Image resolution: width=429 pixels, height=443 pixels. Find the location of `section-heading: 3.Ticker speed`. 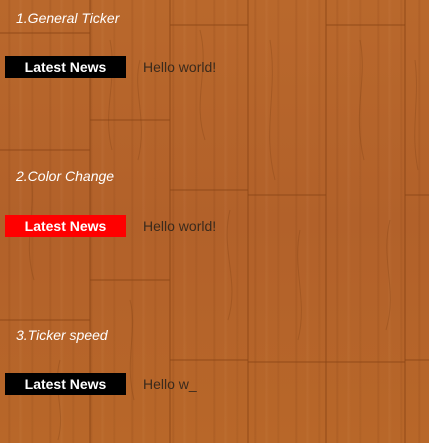

section-heading: 3.Ticker speed is located at coordinates (62, 335).